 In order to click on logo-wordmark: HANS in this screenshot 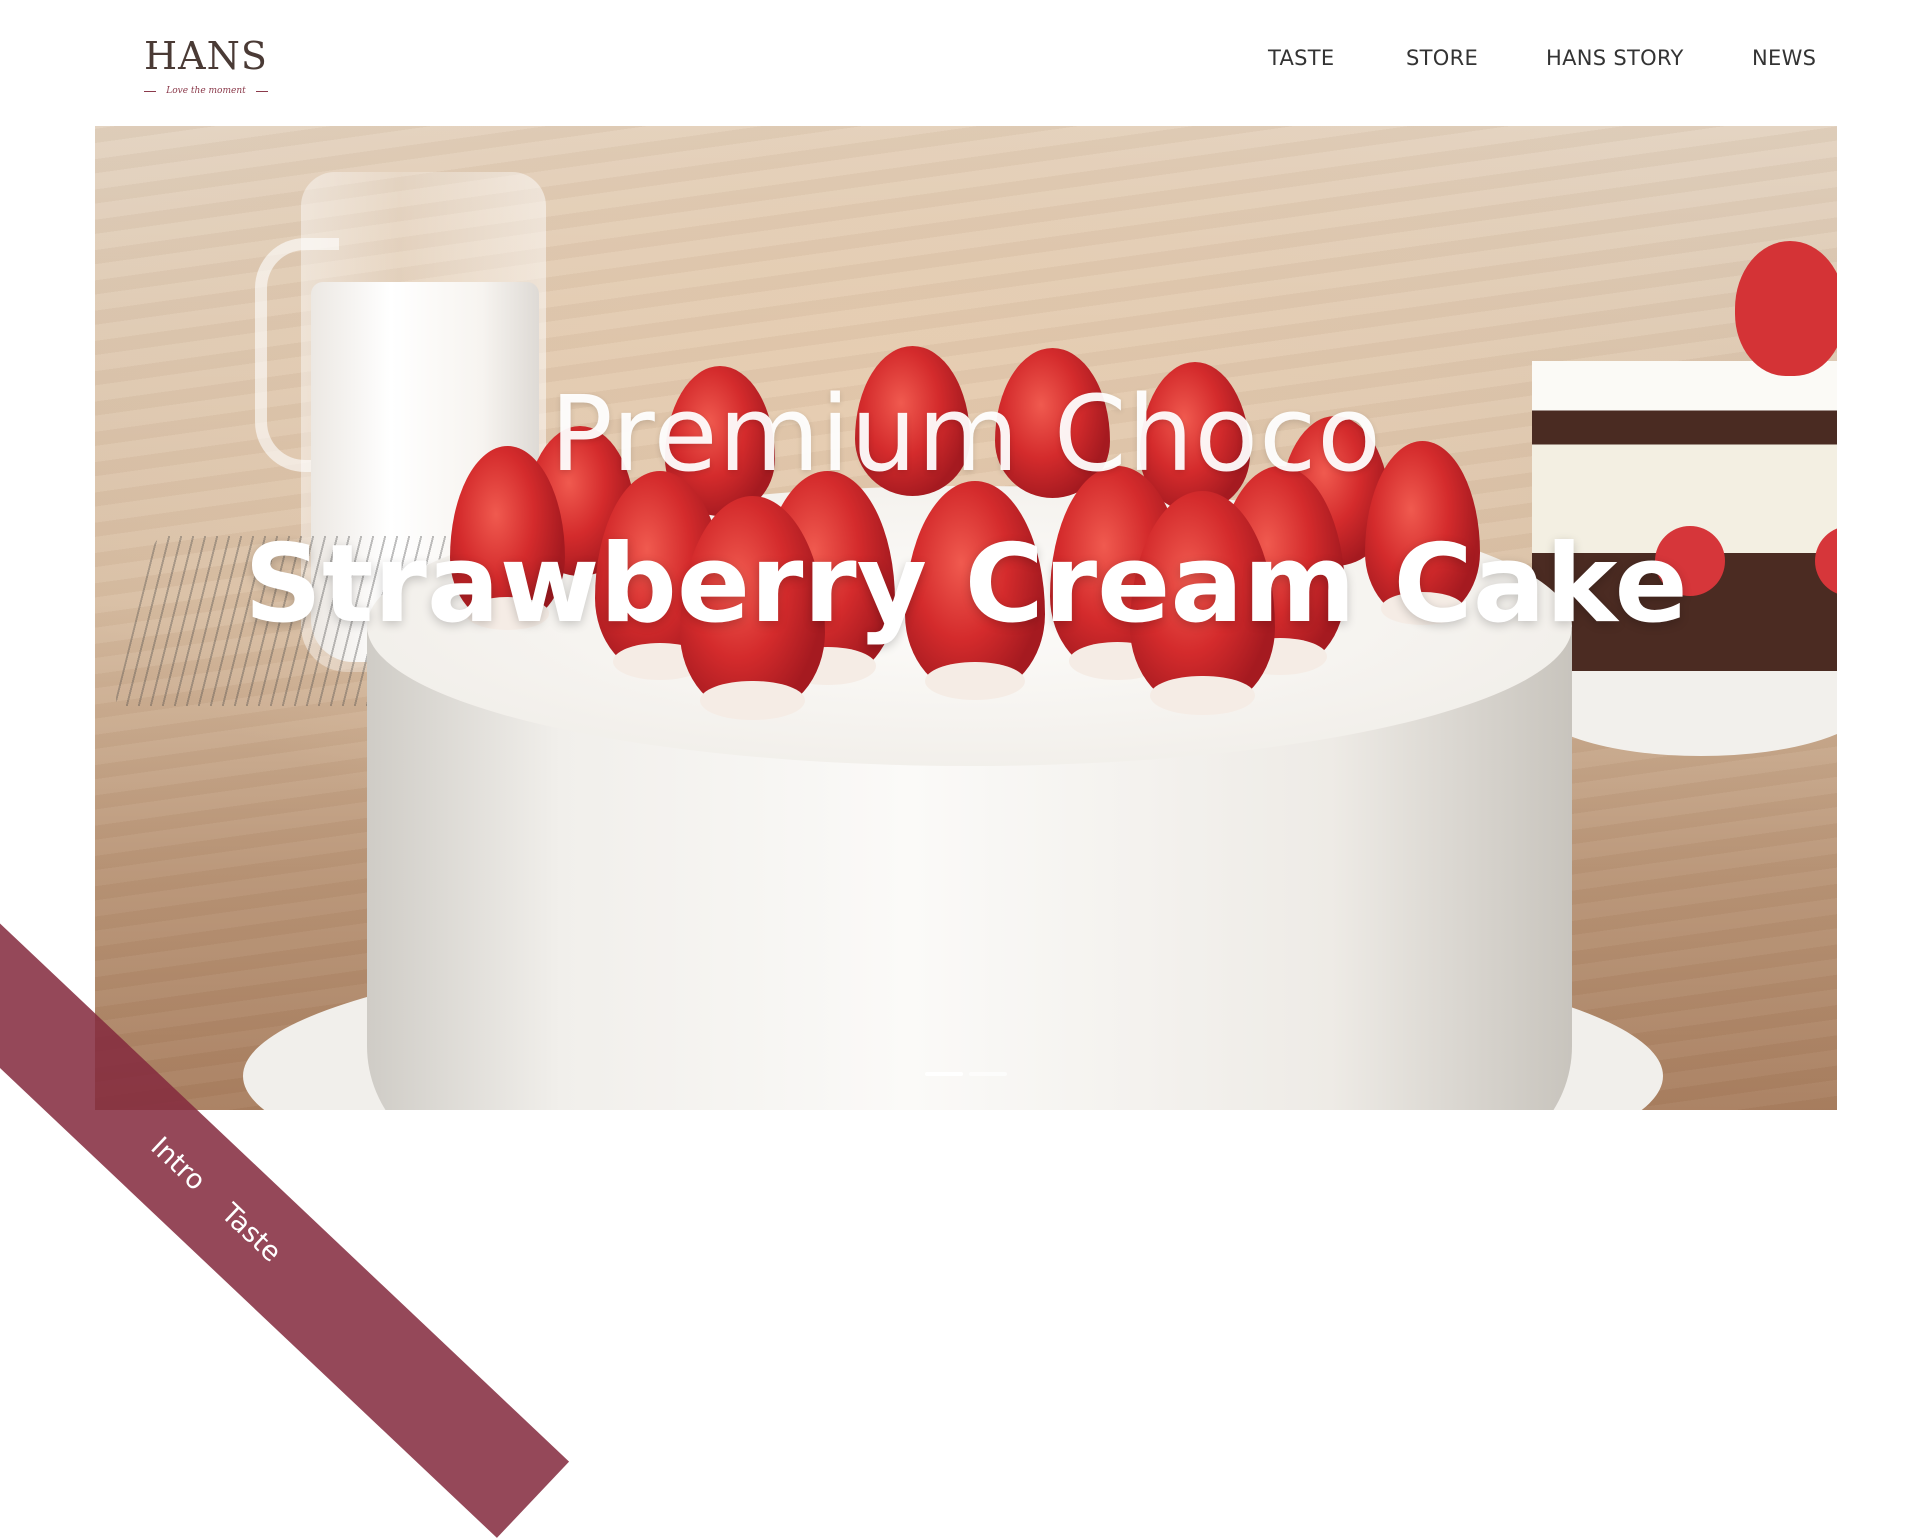, I will do `click(206, 56)`.